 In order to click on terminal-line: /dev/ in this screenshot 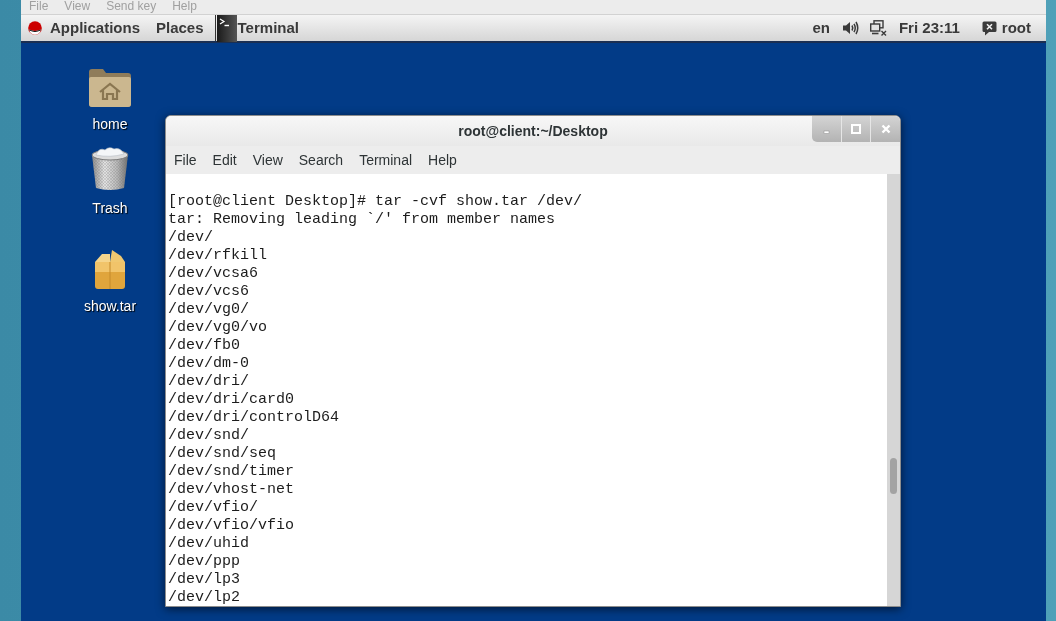, I will do `click(190, 238)`.